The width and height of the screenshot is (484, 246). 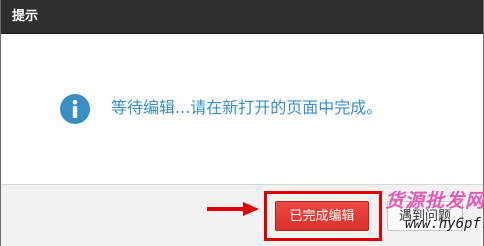 What do you see at coordinates (233, 209) in the screenshot?
I see `arrow-right-icon` at bounding box center [233, 209].